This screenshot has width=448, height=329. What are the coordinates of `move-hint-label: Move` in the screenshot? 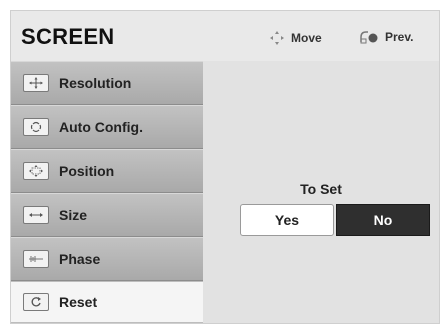 It's located at (306, 38).